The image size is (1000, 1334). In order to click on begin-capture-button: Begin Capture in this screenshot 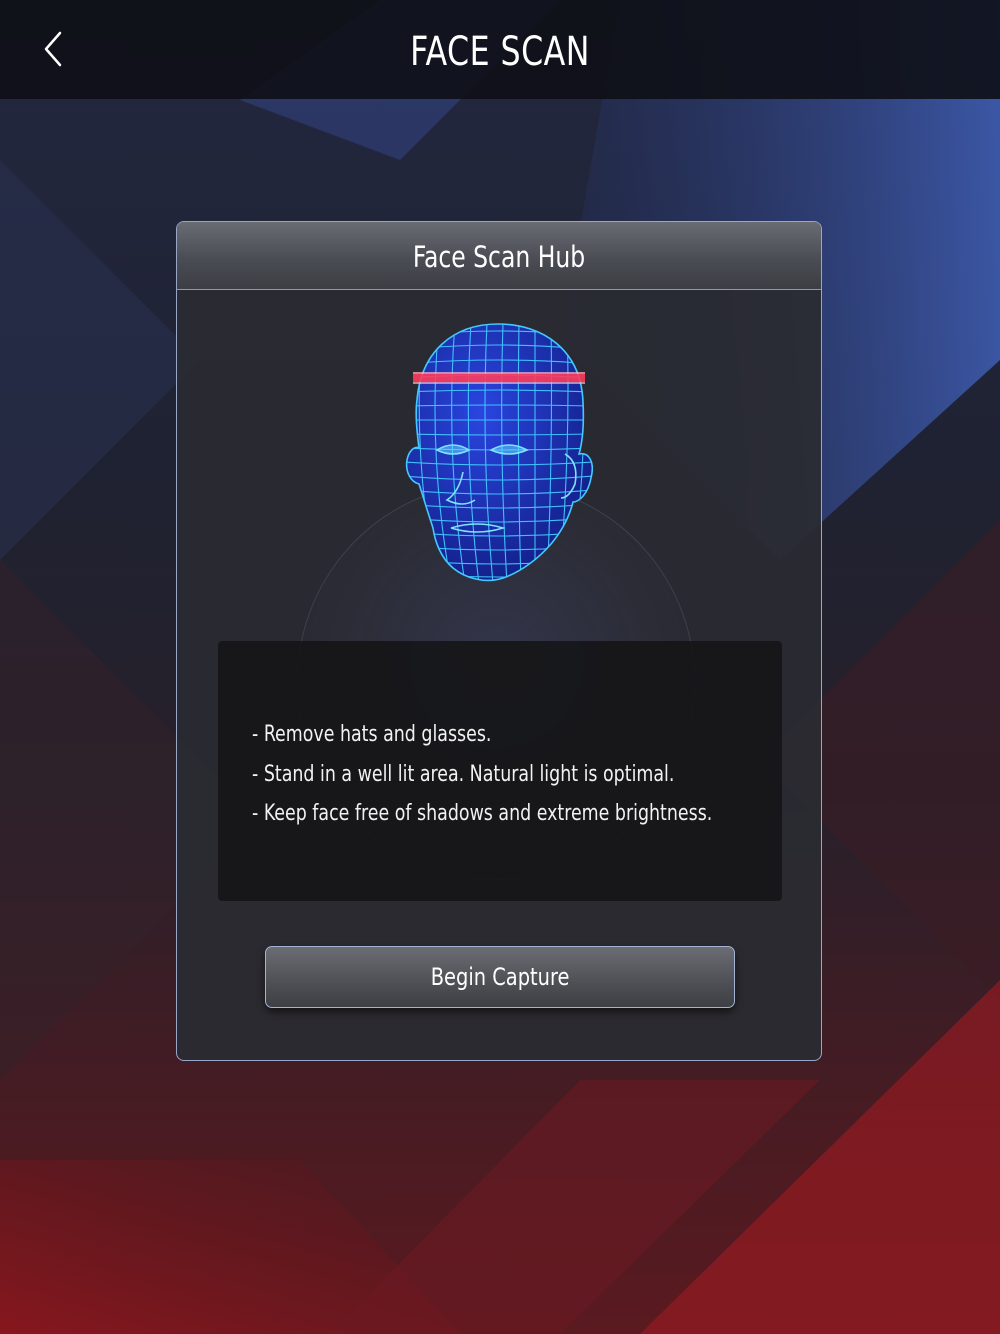, I will do `click(500, 977)`.